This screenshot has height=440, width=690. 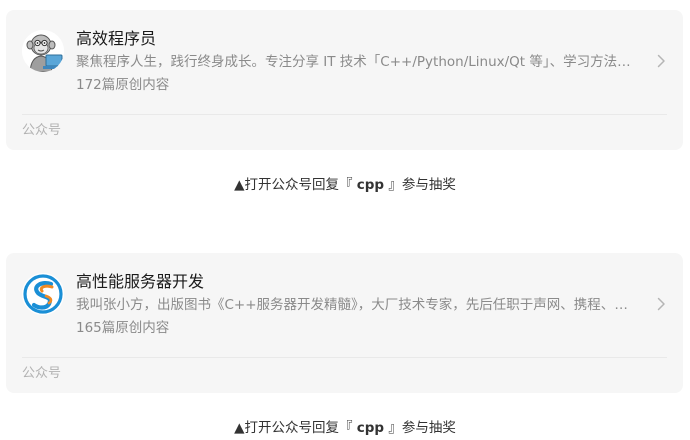 What do you see at coordinates (123, 85) in the screenshot?
I see `original-count: 172篇原创内容` at bounding box center [123, 85].